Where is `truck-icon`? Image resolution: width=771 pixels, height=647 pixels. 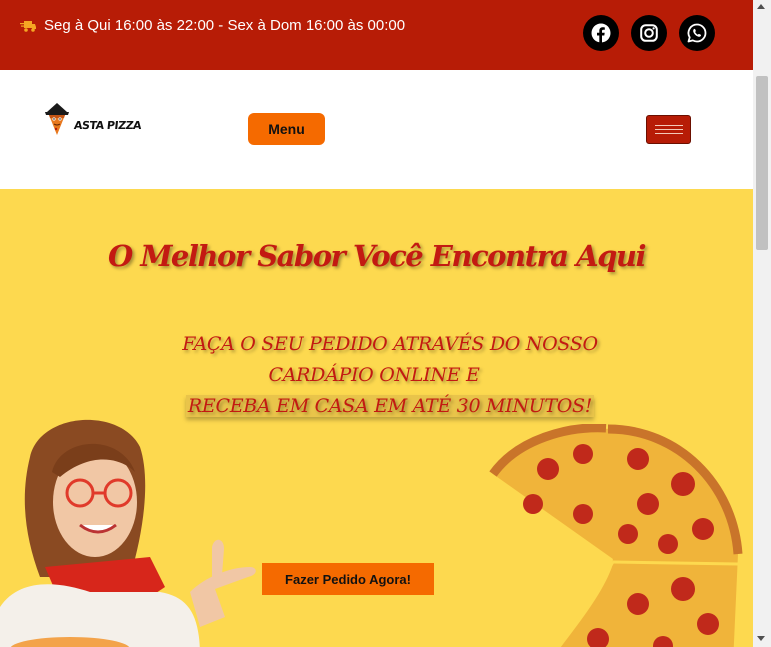 truck-icon is located at coordinates (28, 26).